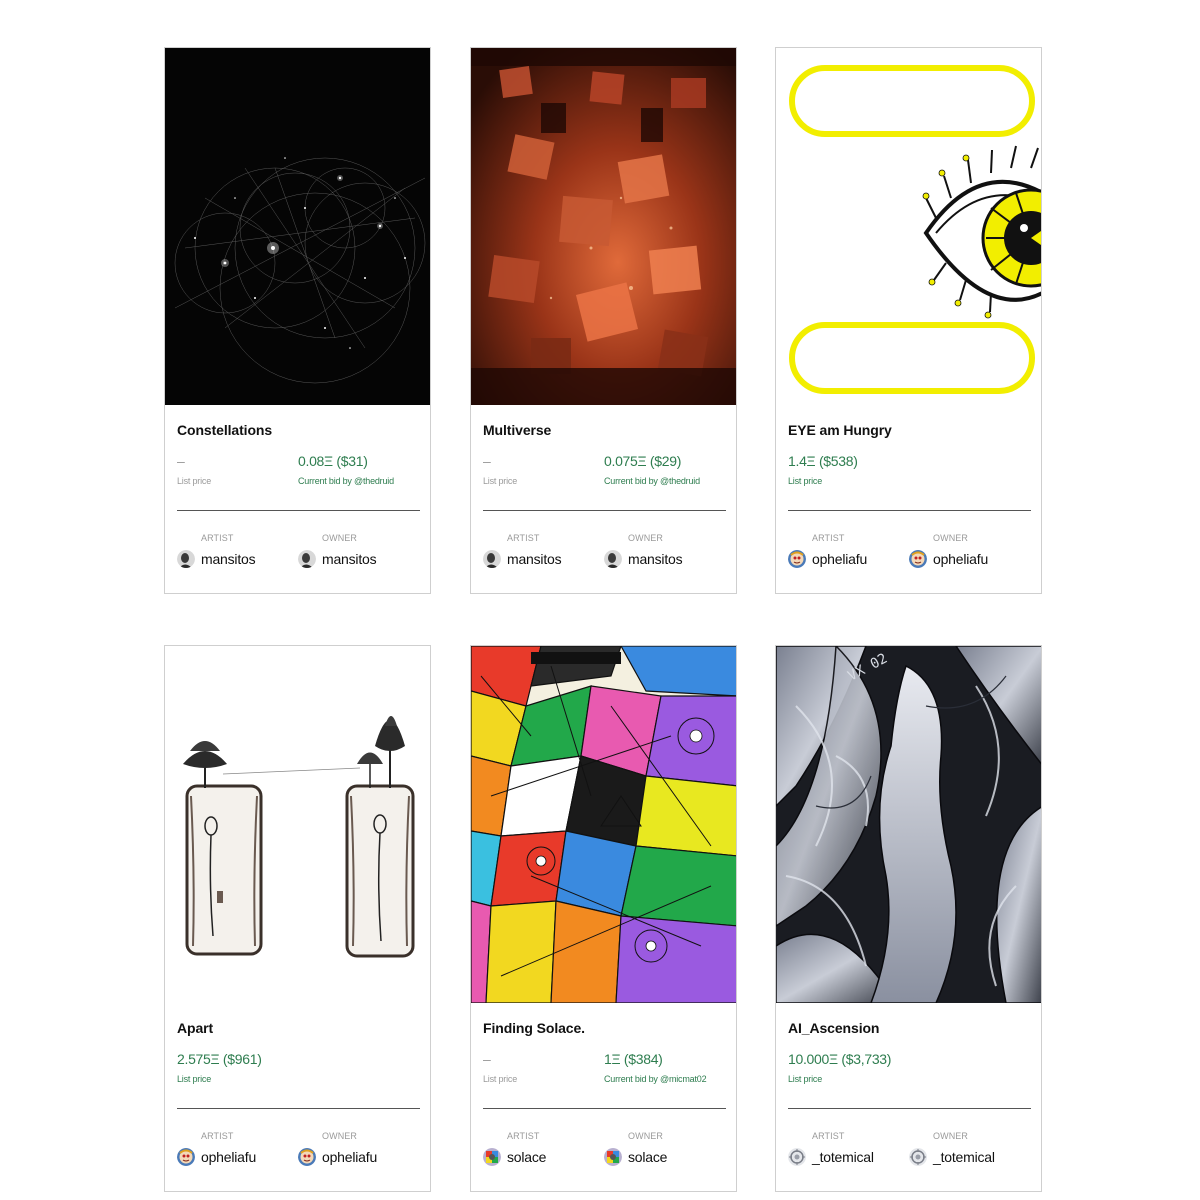 Image resolution: width=1200 pixels, height=1200 pixels. Describe the element at coordinates (633, 1059) in the screenshot. I see `current-bid-value: 1Ξ ($384)` at that location.